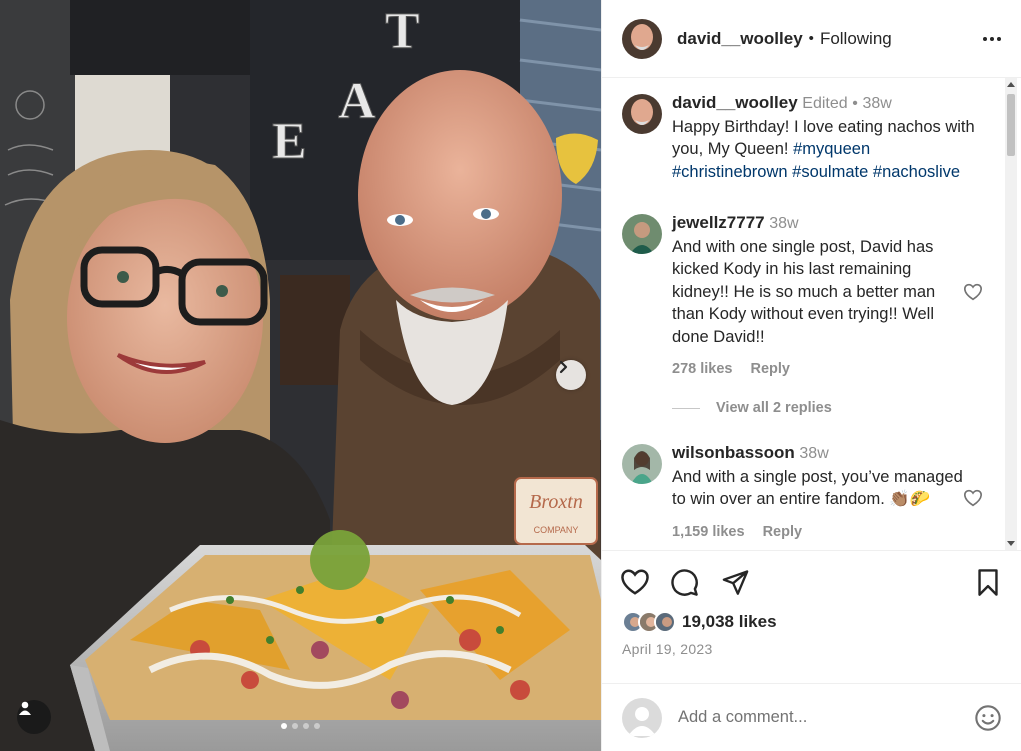 The width and height of the screenshot is (1021, 751). I want to click on liker-avatar, so click(665, 622).